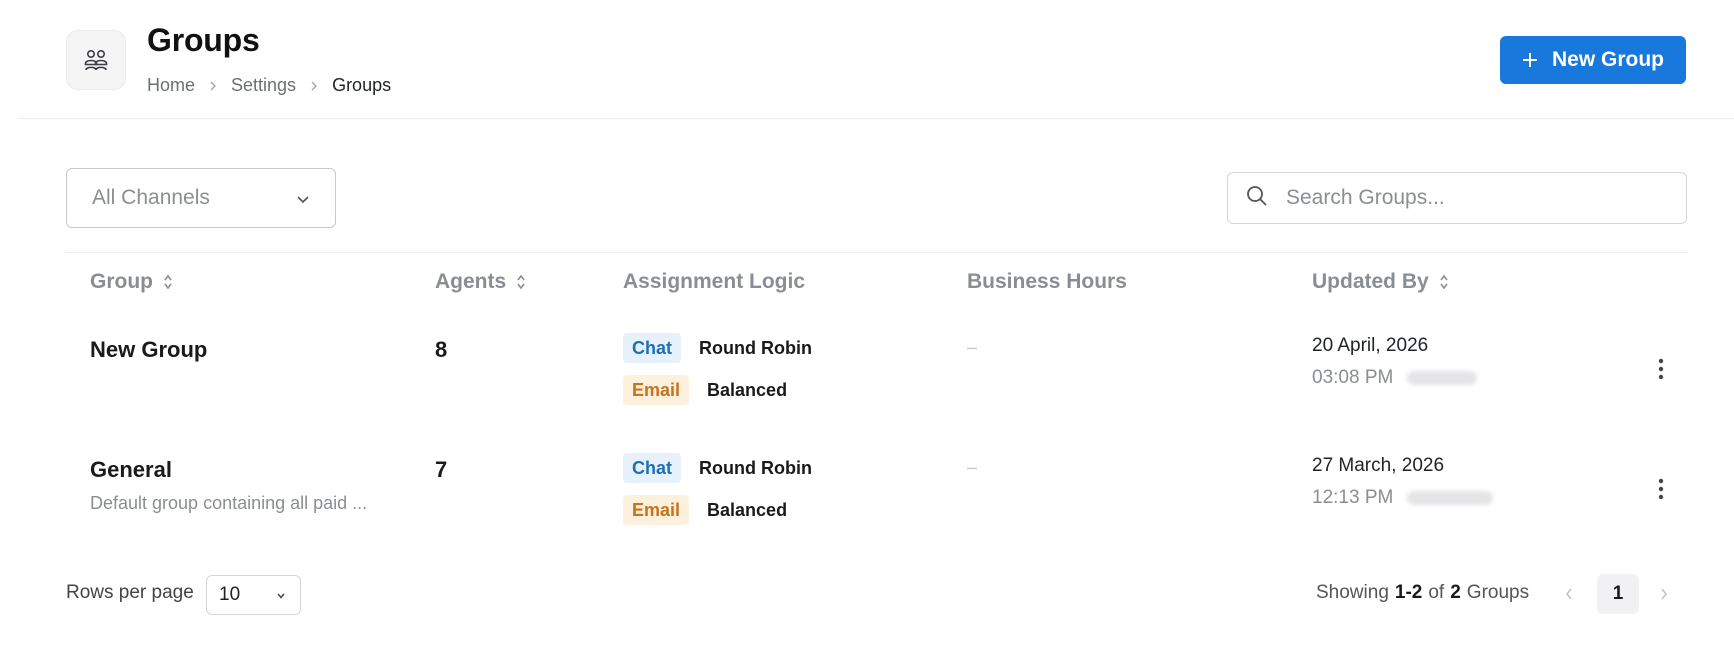 This screenshot has height=653, width=1734. What do you see at coordinates (441, 349) in the screenshot?
I see `agents-count: 8` at bounding box center [441, 349].